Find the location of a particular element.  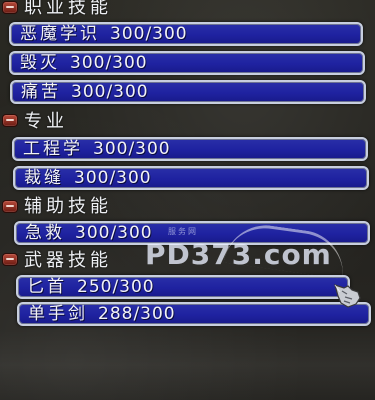

skill-value: 288/300 is located at coordinates (137, 314).